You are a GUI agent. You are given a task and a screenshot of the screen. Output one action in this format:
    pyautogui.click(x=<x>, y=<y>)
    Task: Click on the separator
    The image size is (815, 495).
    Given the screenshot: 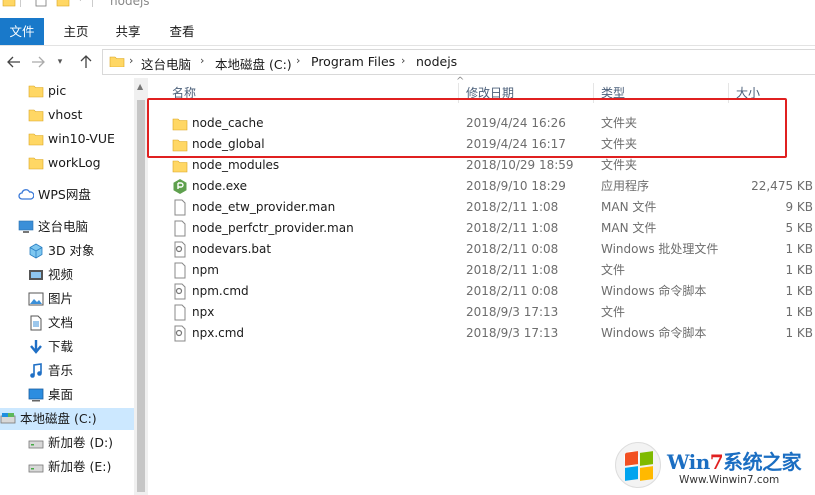 What is the action you would take?
    pyautogui.click(x=20, y=3)
    